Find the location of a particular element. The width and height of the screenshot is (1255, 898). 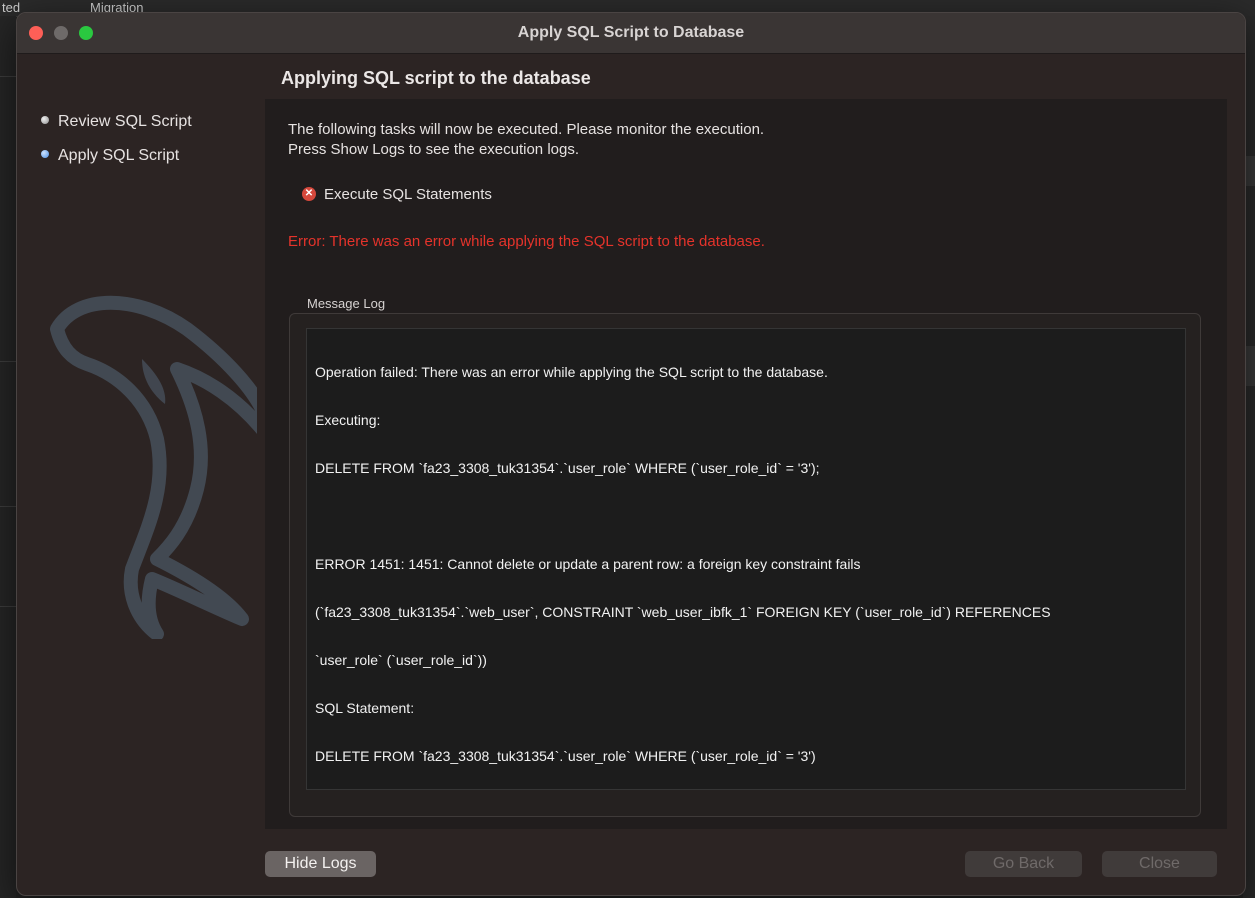

log-line: SQL Statement: is located at coordinates (365, 708).